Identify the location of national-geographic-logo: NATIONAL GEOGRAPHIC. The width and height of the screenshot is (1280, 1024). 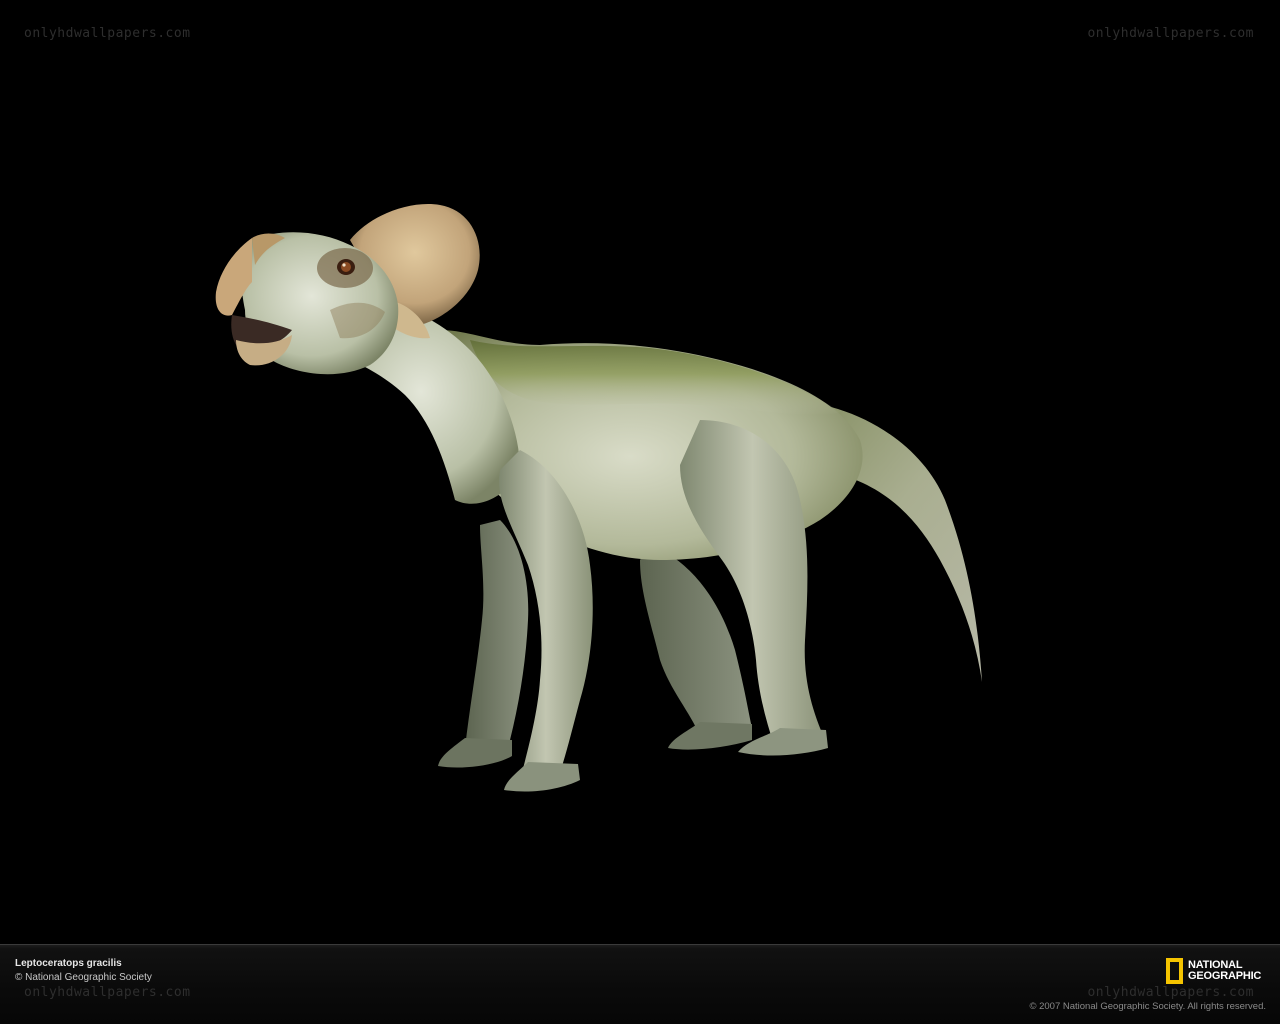
(1213, 971).